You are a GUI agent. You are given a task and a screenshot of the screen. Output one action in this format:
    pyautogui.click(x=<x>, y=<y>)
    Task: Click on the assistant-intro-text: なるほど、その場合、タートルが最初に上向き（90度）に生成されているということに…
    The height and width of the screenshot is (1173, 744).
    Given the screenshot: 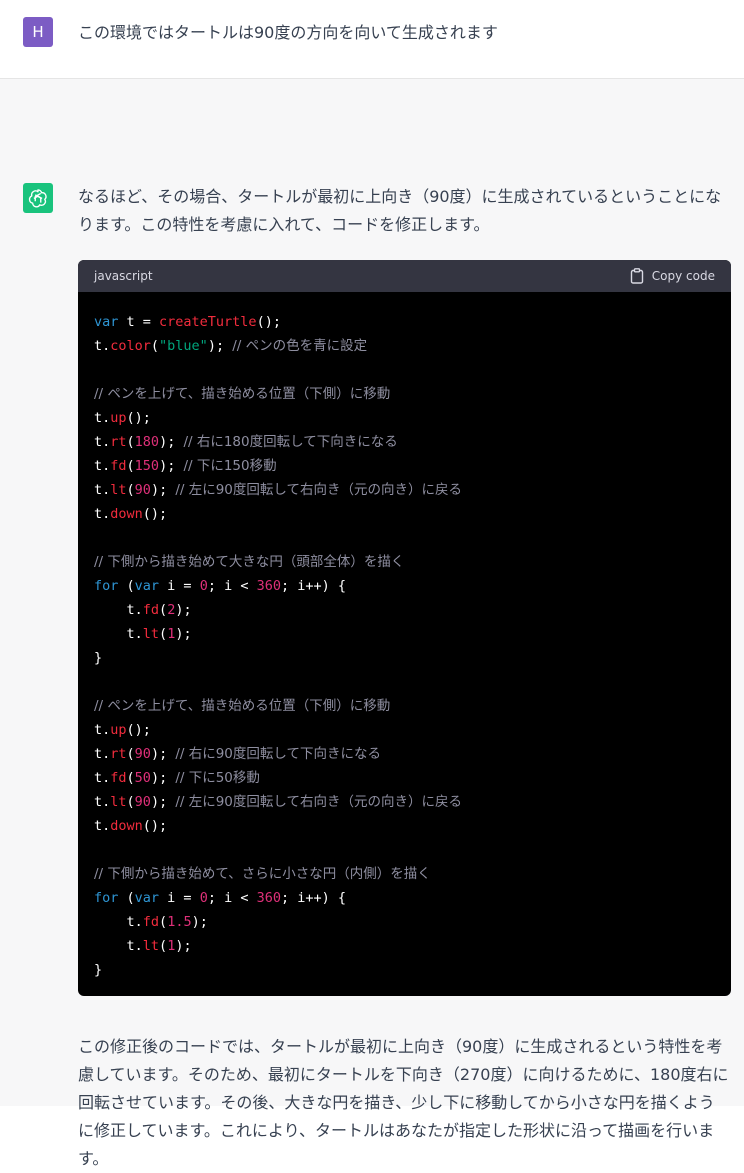 What is the action you would take?
    pyautogui.click(x=400, y=210)
    